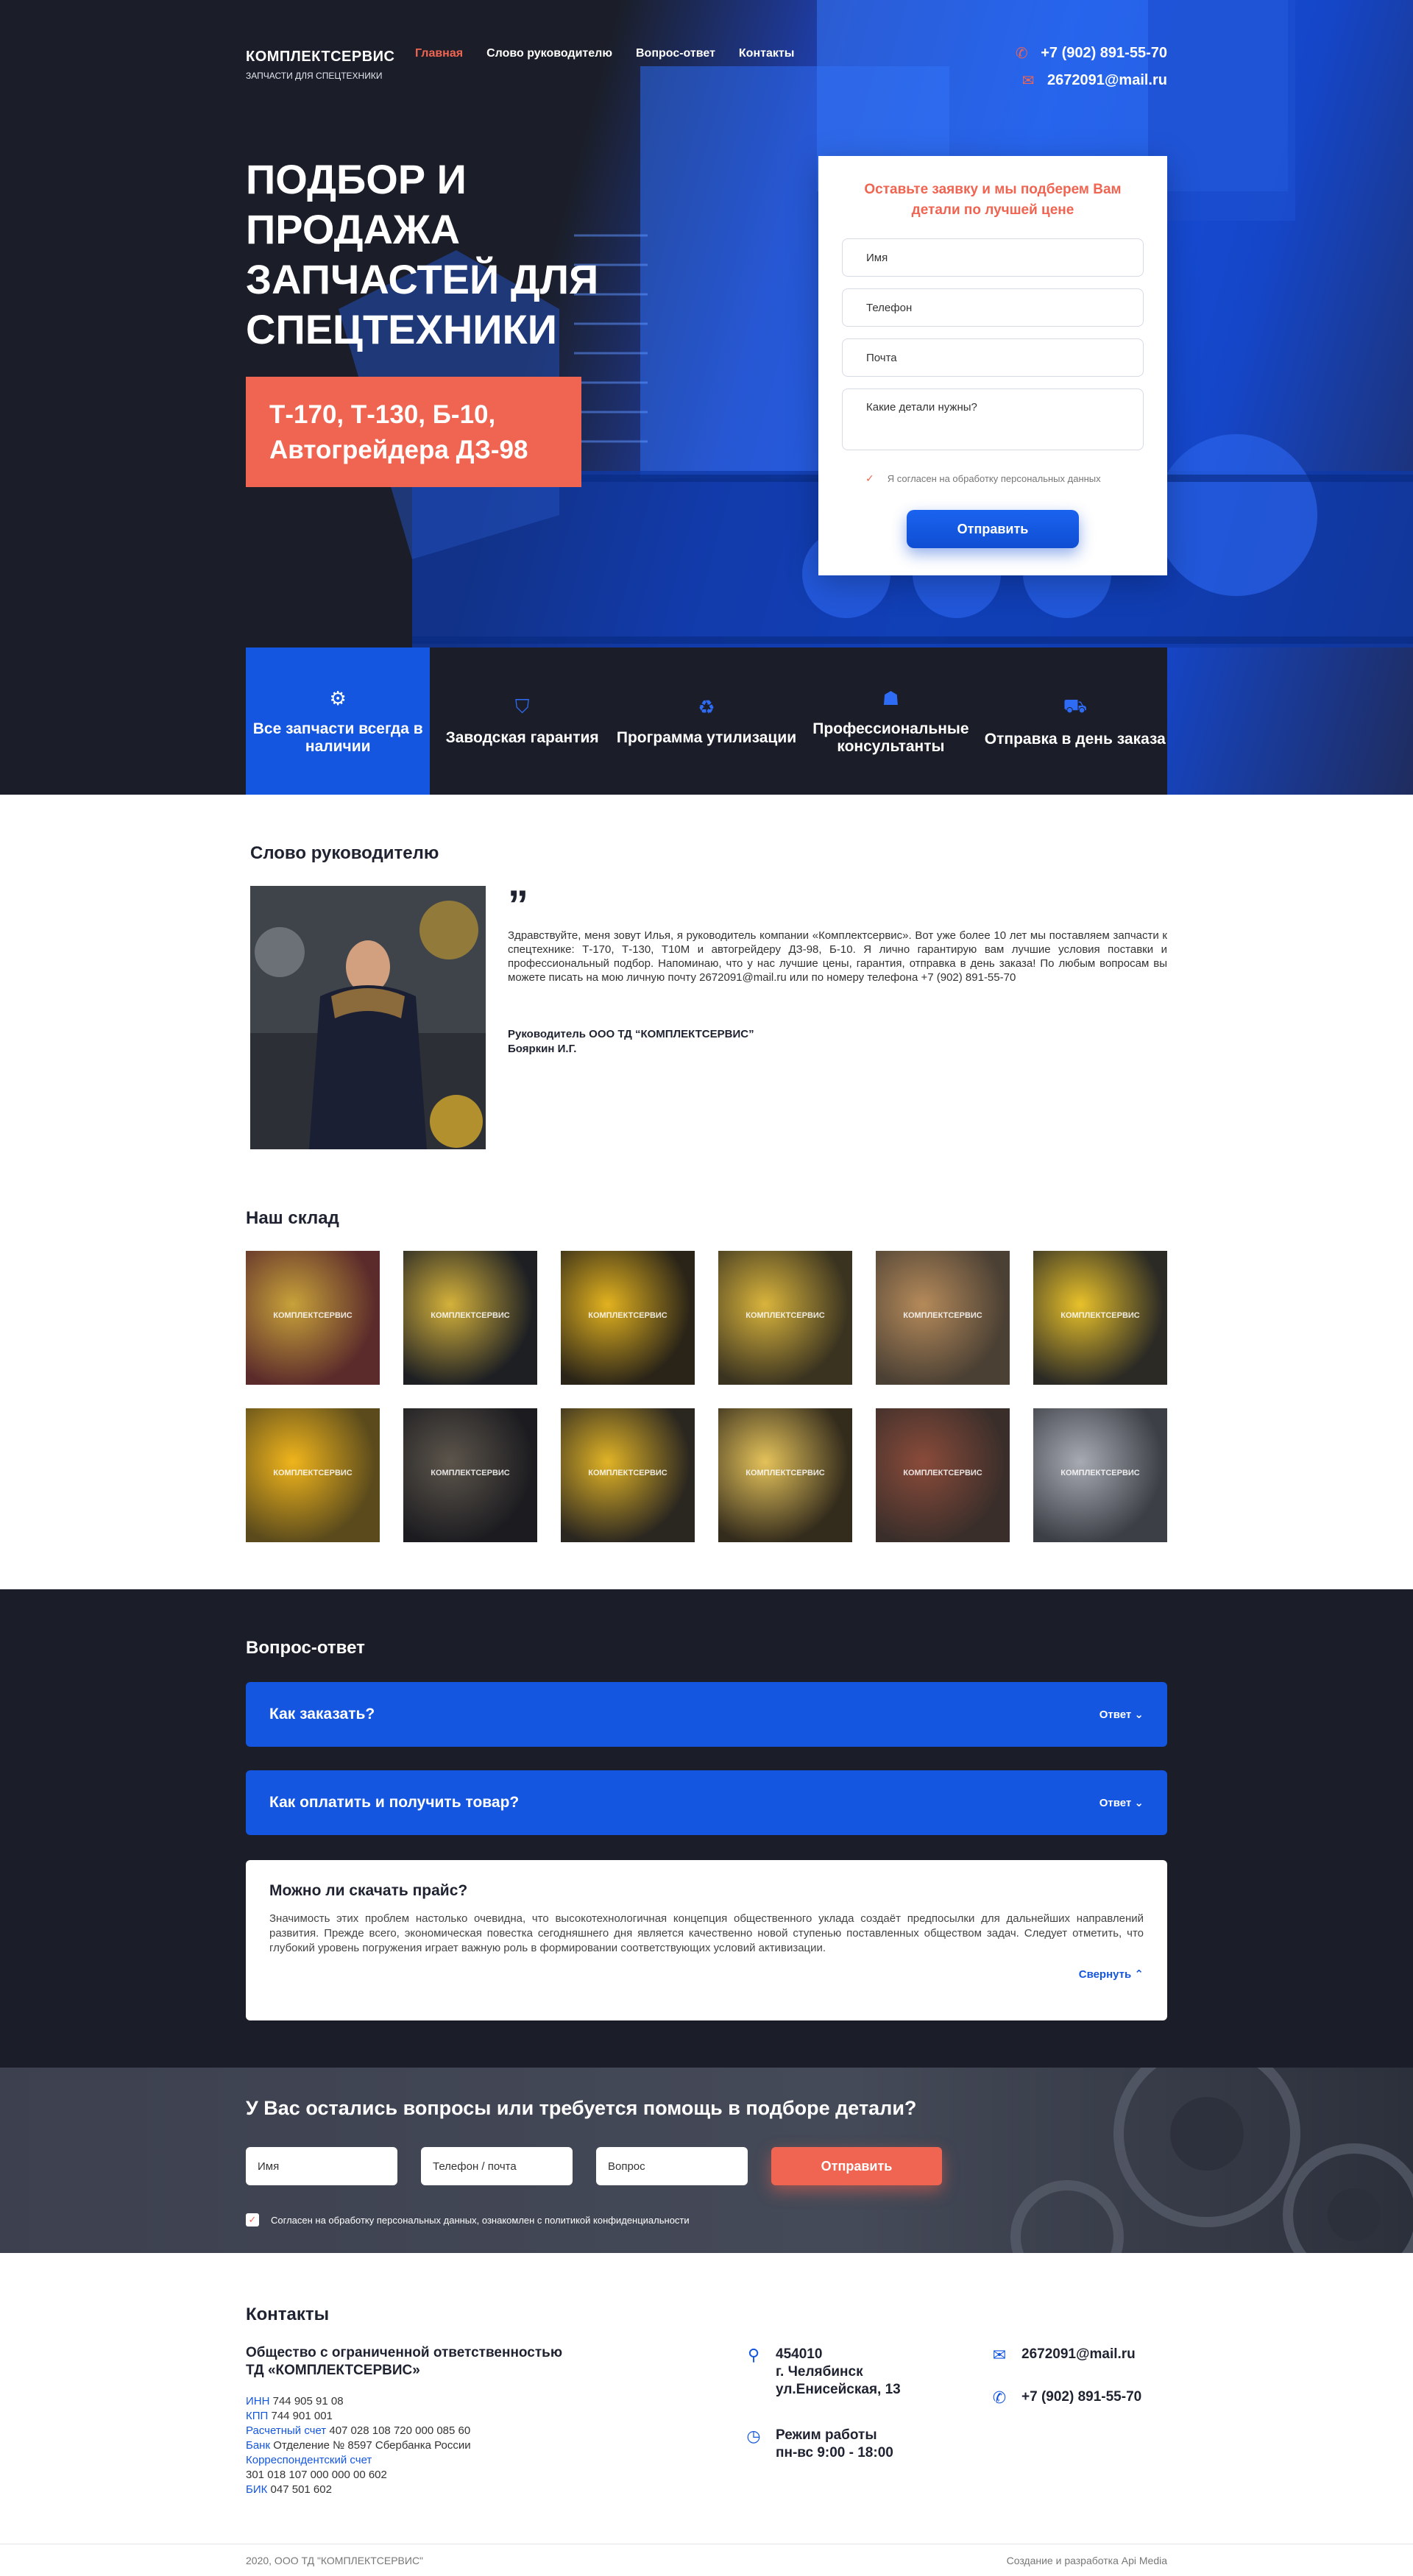 The height and width of the screenshot is (2576, 1413). I want to click on recycle-icon: ♻, so click(706, 706).